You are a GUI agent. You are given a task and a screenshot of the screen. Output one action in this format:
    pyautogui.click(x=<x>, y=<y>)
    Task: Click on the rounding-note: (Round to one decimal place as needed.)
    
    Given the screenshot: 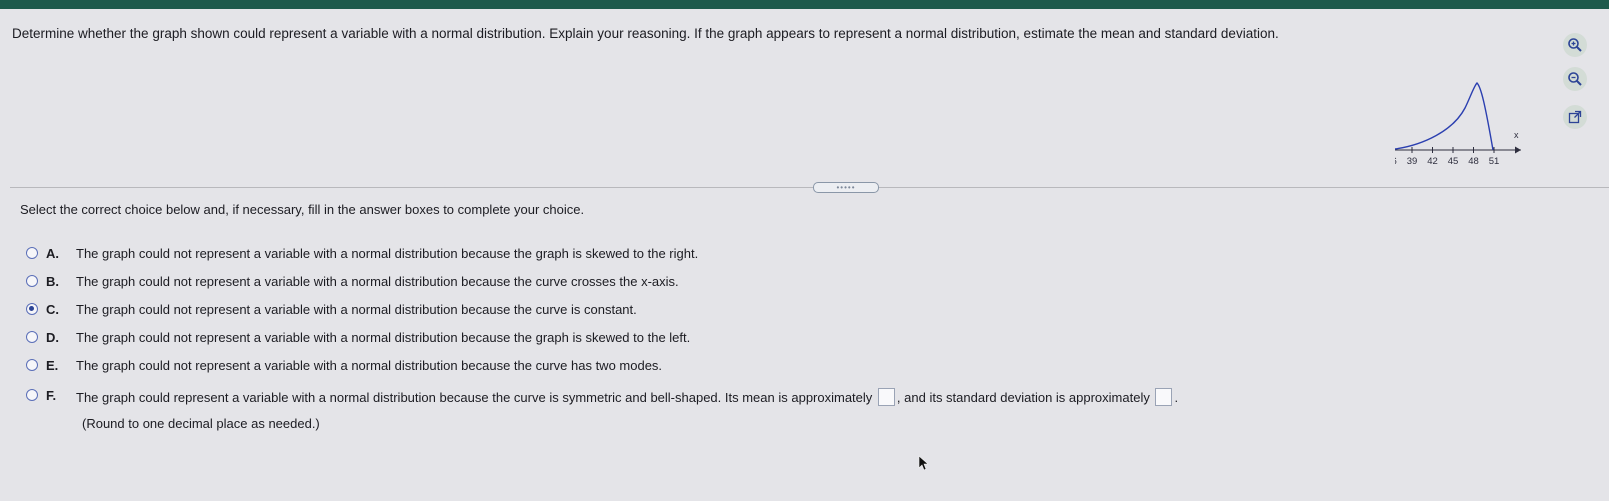 What is the action you would take?
    pyautogui.click(x=201, y=423)
    